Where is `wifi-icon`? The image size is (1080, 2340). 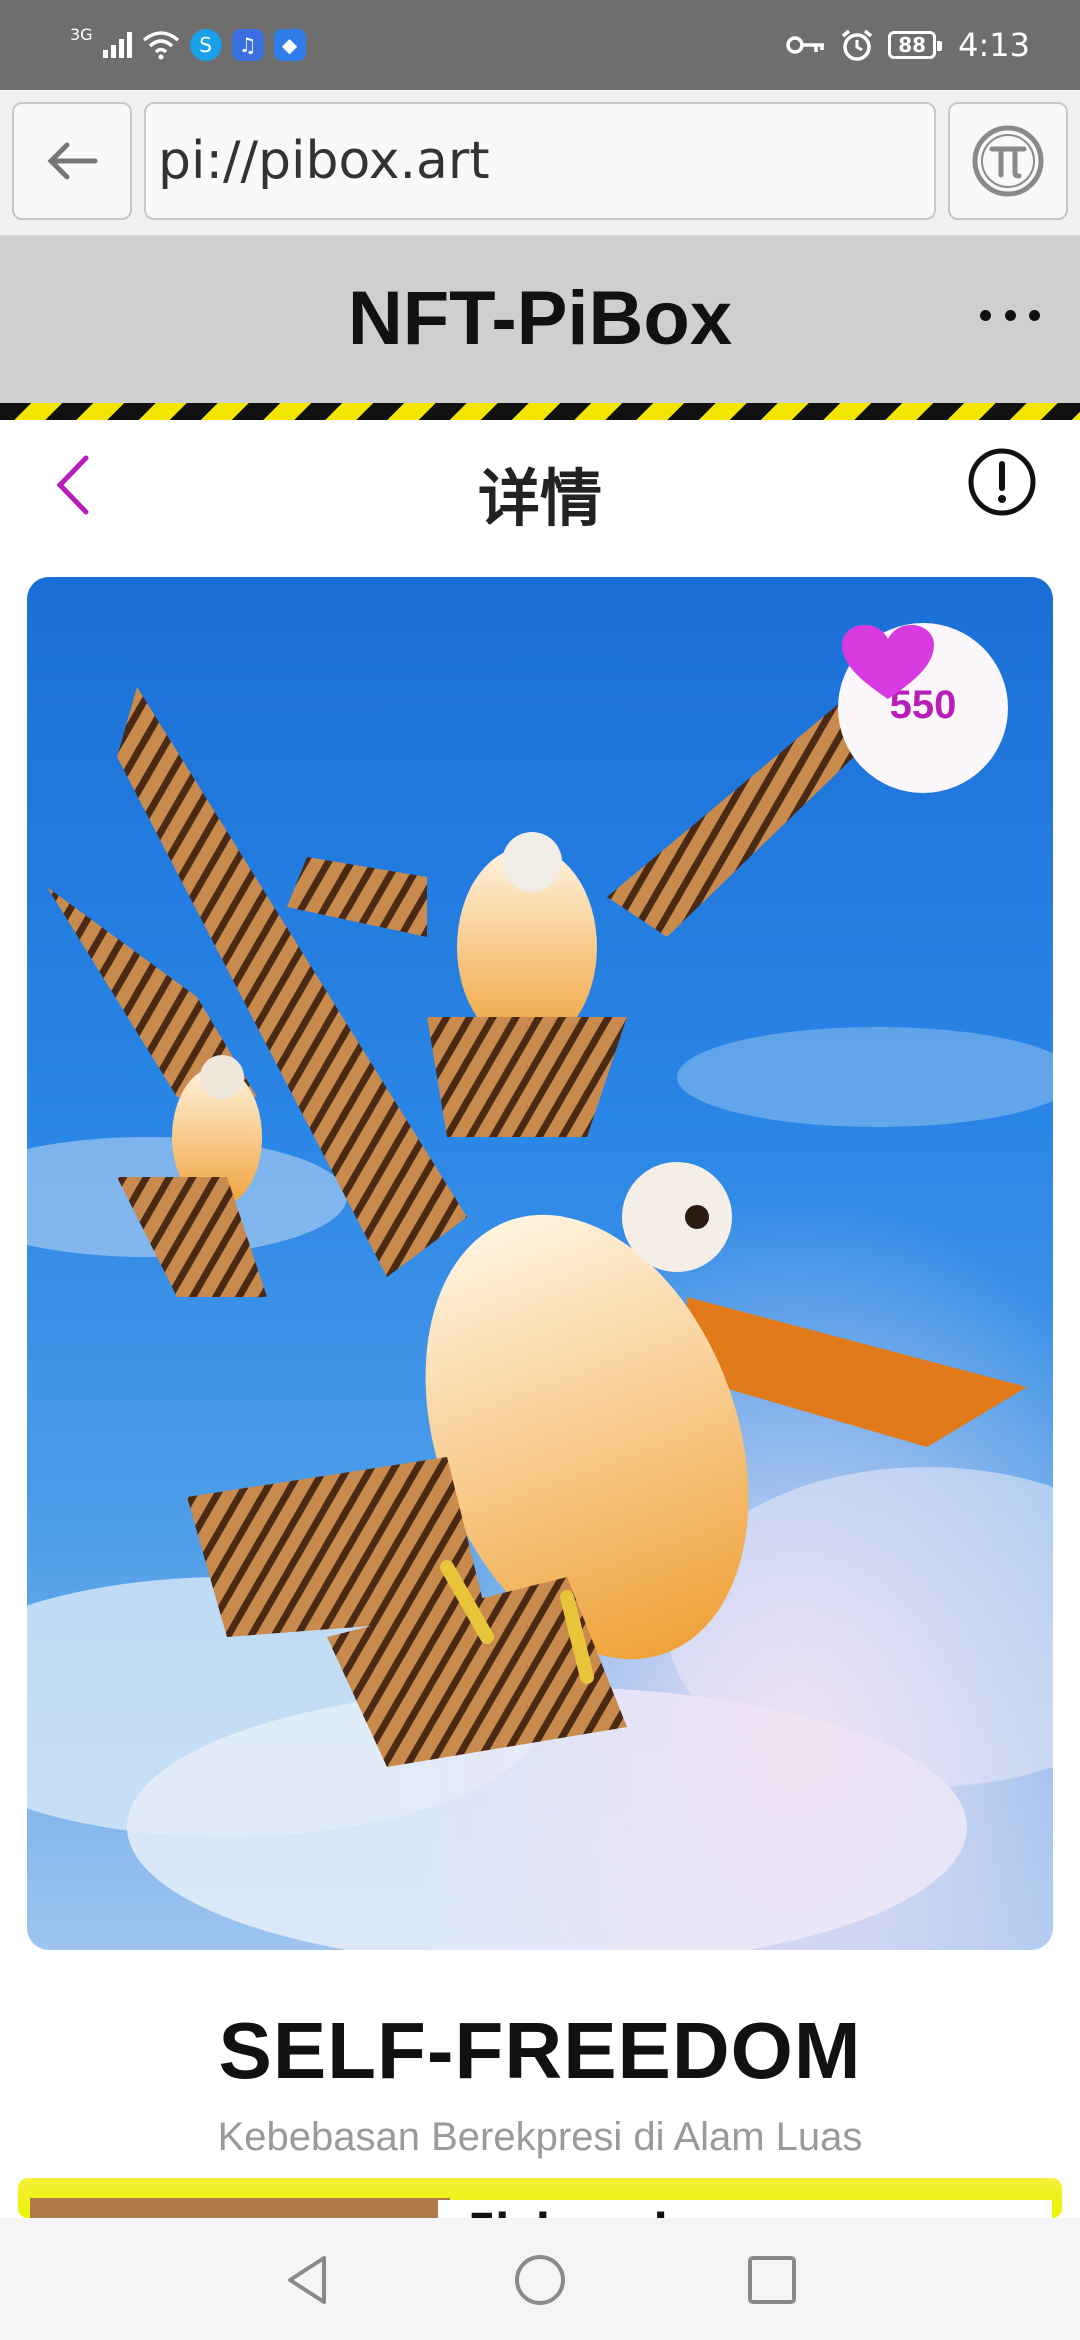 wifi-icon is located at coordinates (160, 45).